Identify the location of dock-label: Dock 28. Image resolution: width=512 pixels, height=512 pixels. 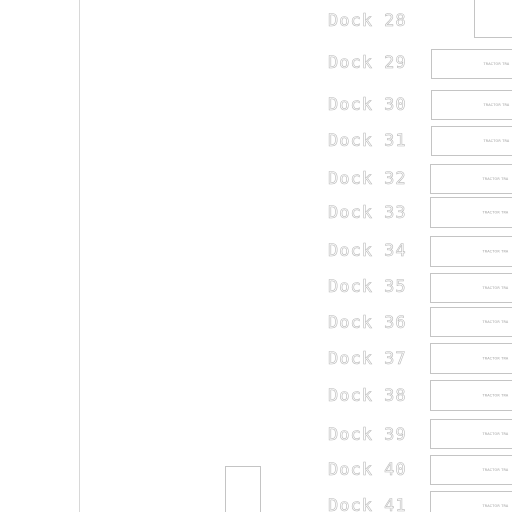
(367, 21).